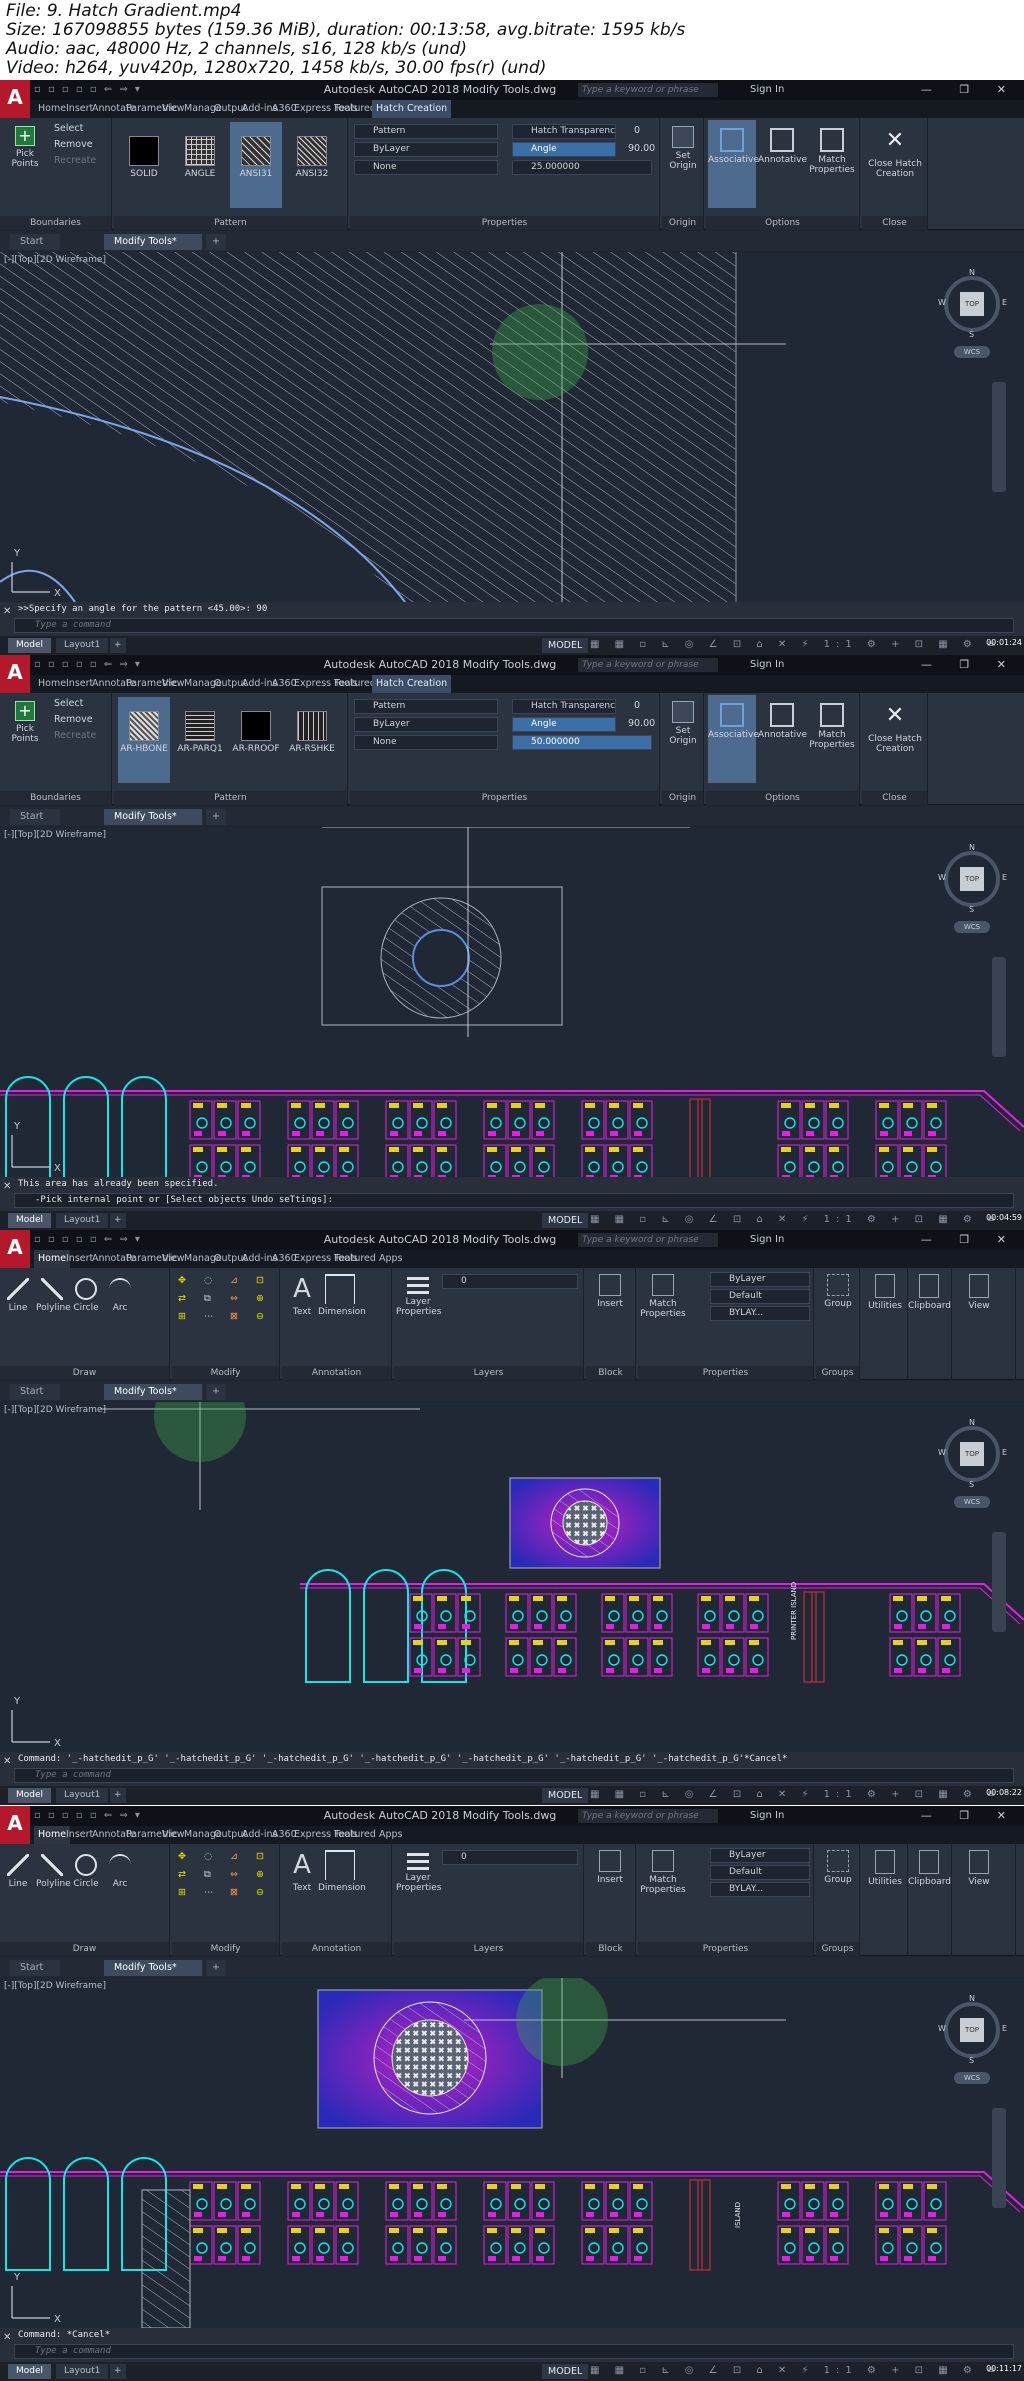 This screenshot has height=2381, width=1024. What do you see at coordinates (182, 1893) in the screenshot?
I see `modify-tool-icon: ⊞` at bounding box center [182, 1893].